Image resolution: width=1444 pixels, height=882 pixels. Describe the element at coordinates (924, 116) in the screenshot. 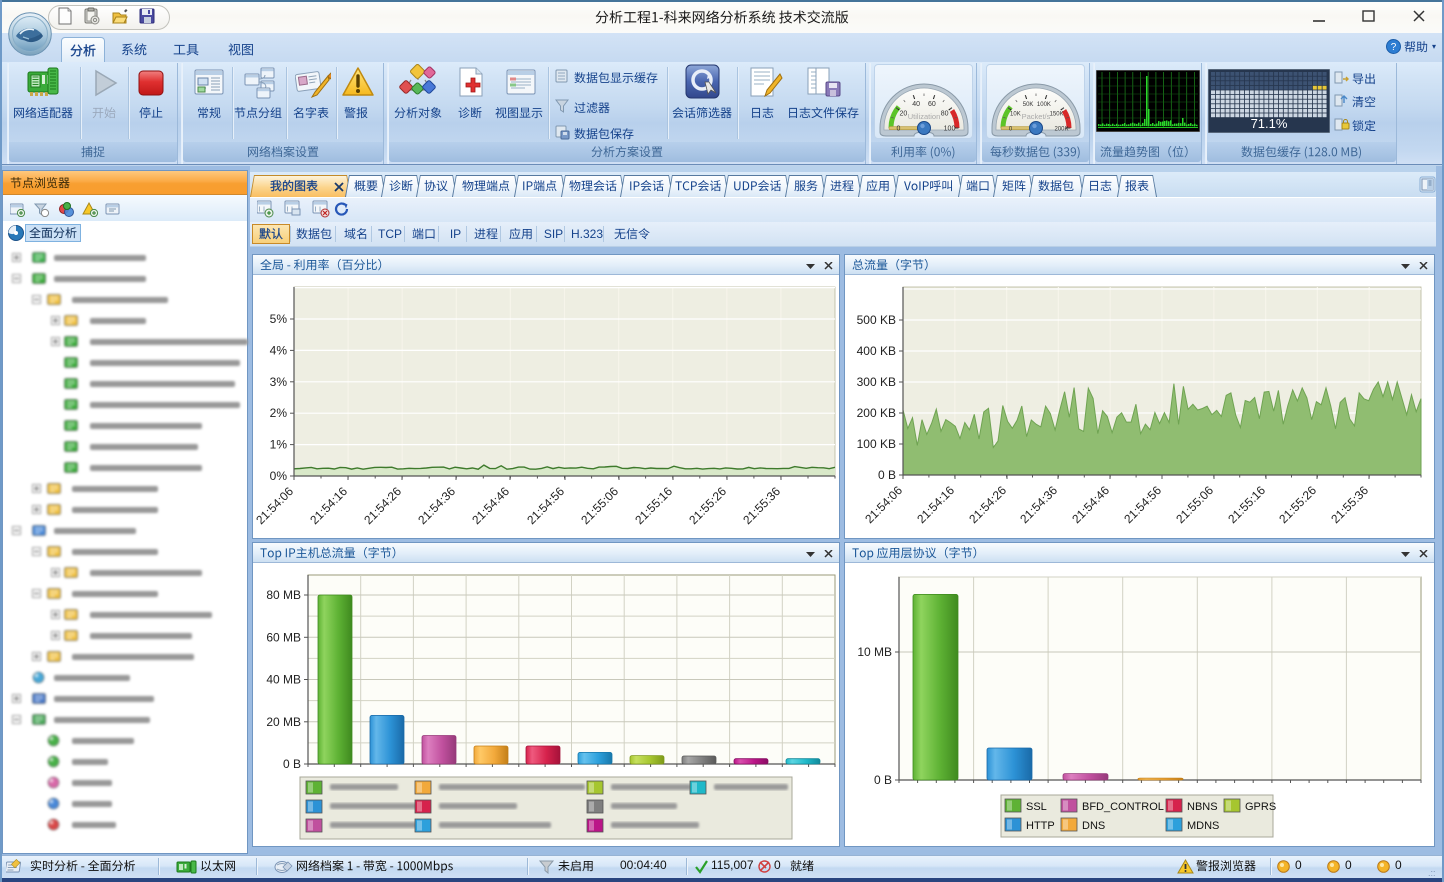

I see `svg-text: Utilization` at that location.